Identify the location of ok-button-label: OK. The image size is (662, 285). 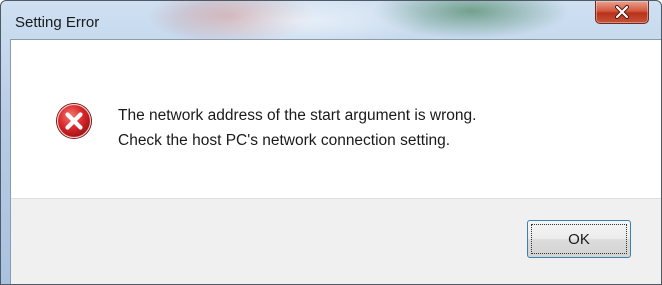
(579, 239).